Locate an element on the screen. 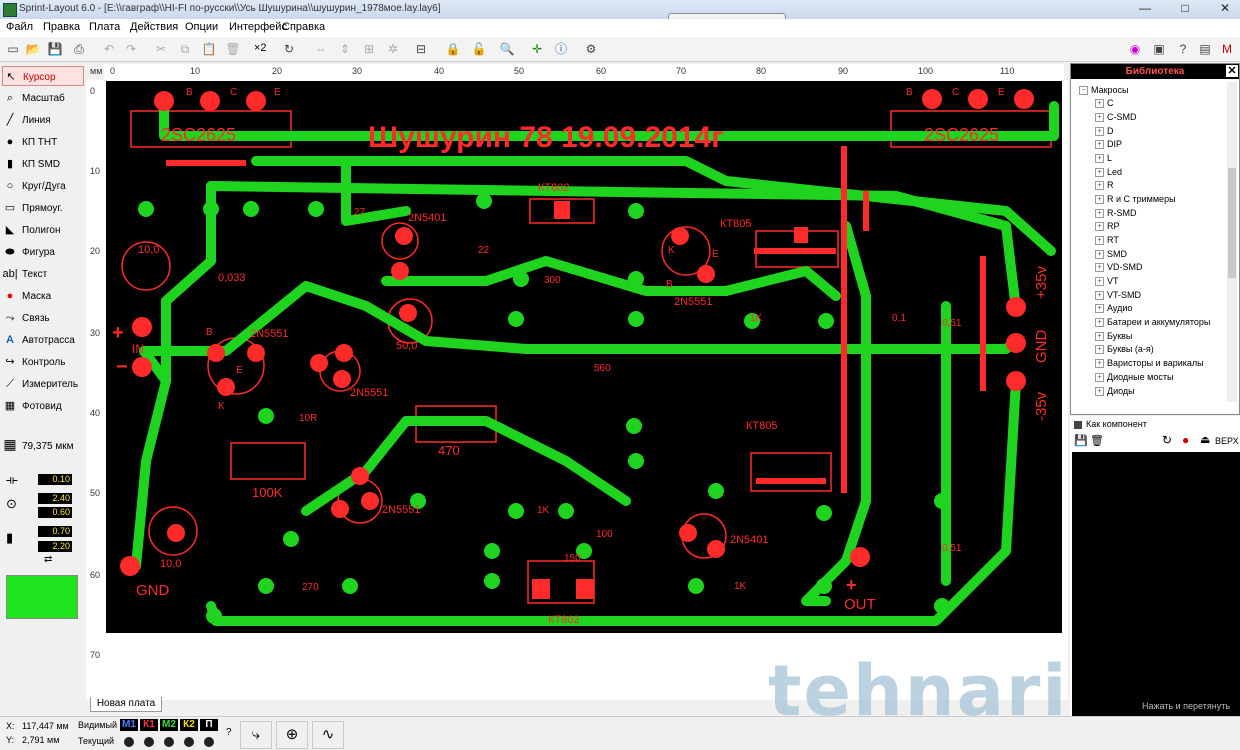 The width and height of the screenshot is (1240, 750). library-item: + VT-SMD is located at coordinates (1118, 295).